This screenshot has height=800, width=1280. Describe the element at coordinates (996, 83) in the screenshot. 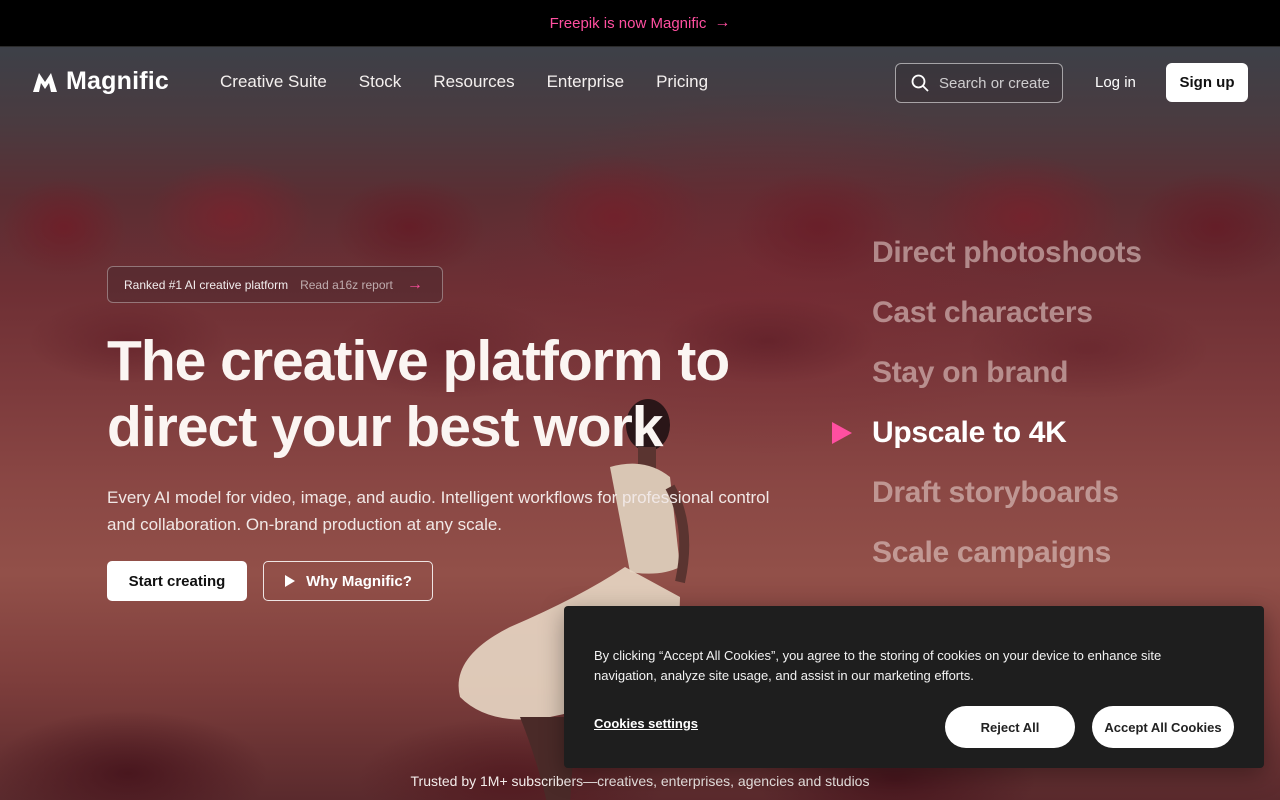

I see `search-input` at that location.